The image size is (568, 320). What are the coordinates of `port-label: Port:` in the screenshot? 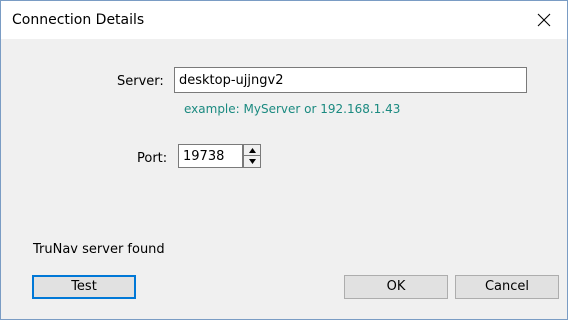 It's located at (152, 158).